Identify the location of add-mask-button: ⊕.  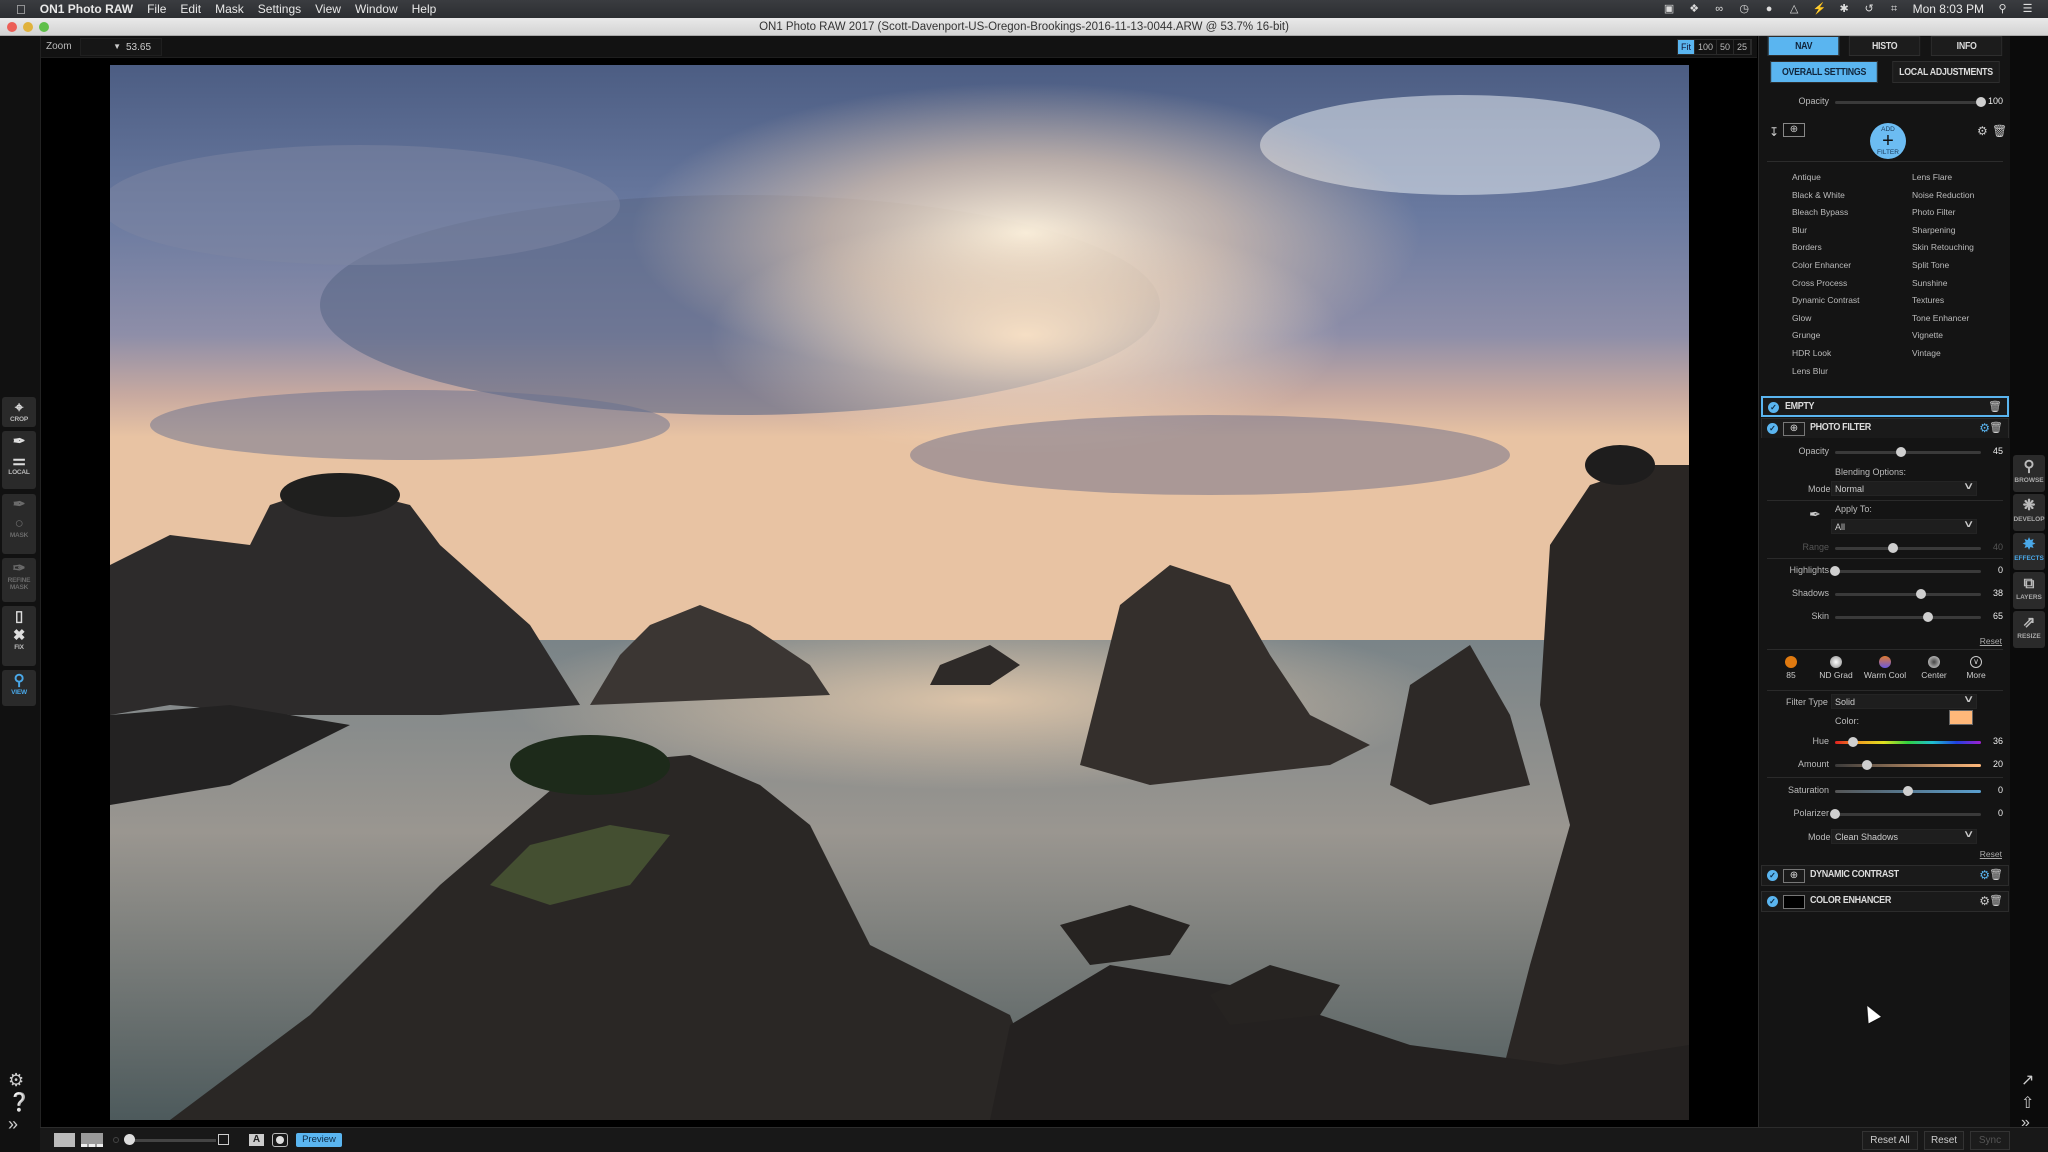
(1794, 130).